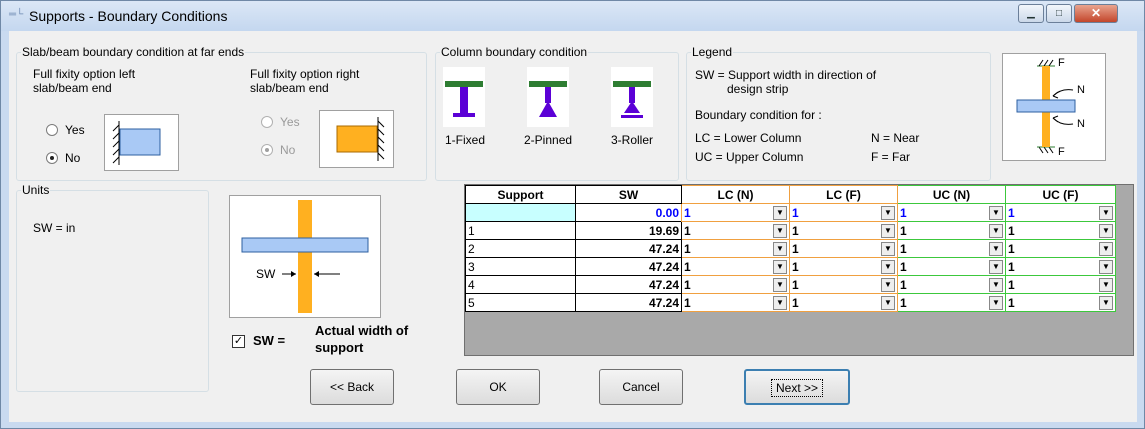  Describe the element at coordinates (84, 74) in the screenshot. I see `left-fixity-label-1: Full fixity option left` at that location.